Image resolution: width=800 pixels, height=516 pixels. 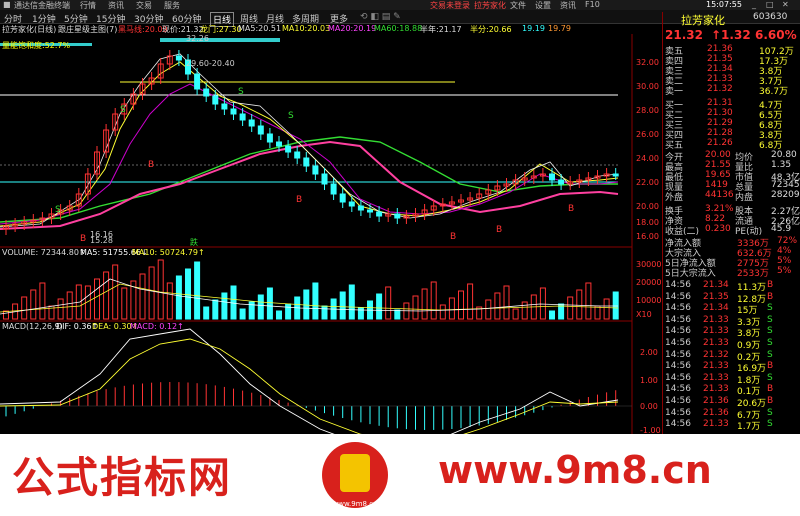 What do you see at coordinates (398, 28) in the screenshot?
I see `ma60-label: MA60:18.88` at bounding box center [398, 28].